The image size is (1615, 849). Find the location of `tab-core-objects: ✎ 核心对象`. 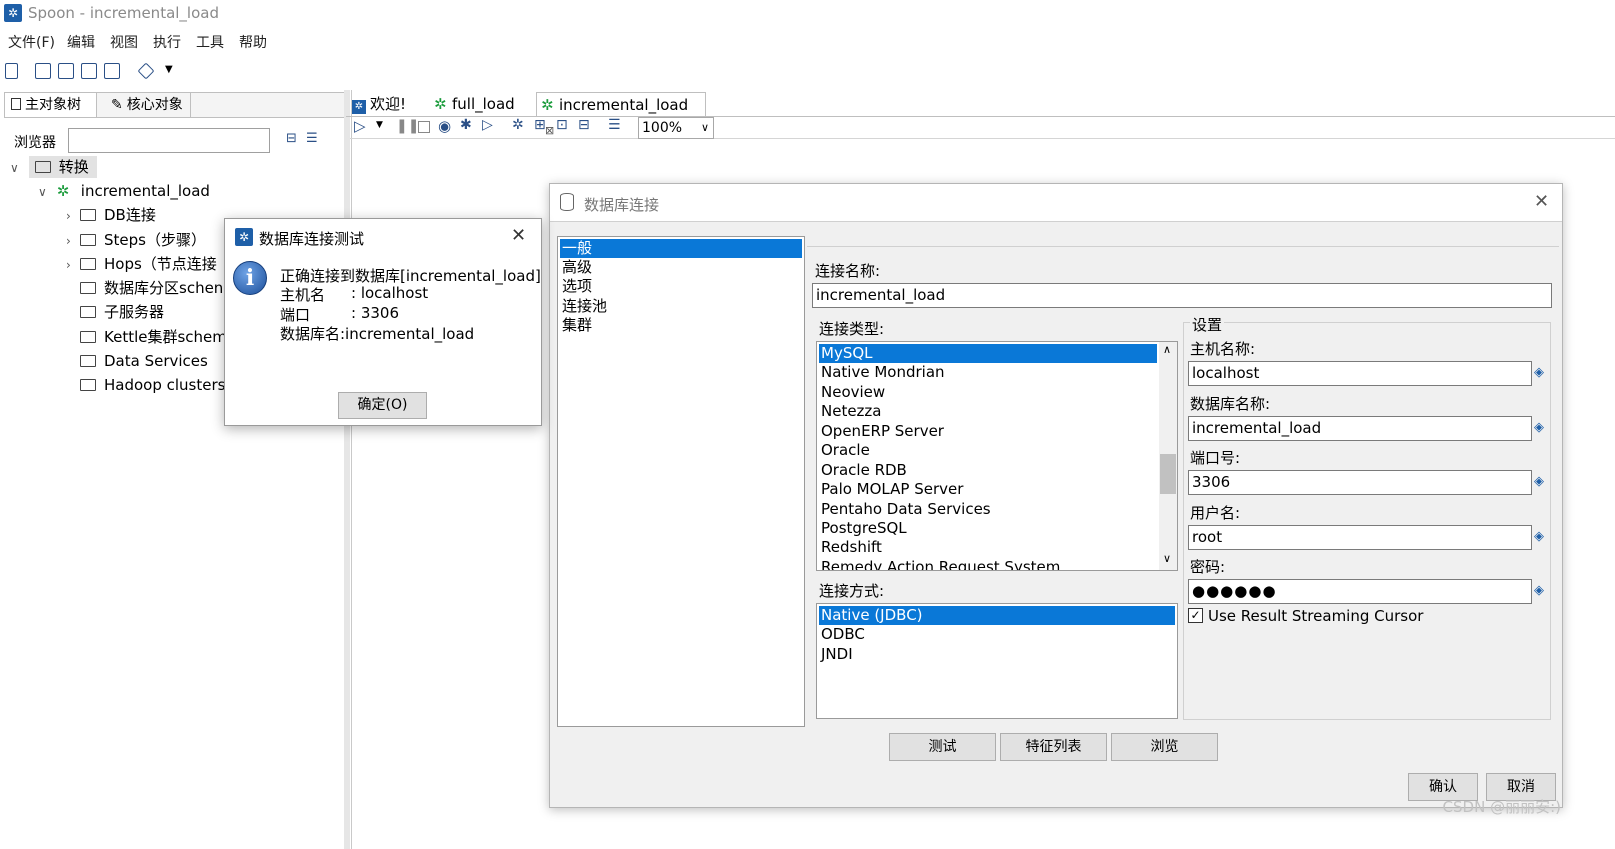

tab-core-objects: ✎ 核心对象 is located at coordinates (148, 105).